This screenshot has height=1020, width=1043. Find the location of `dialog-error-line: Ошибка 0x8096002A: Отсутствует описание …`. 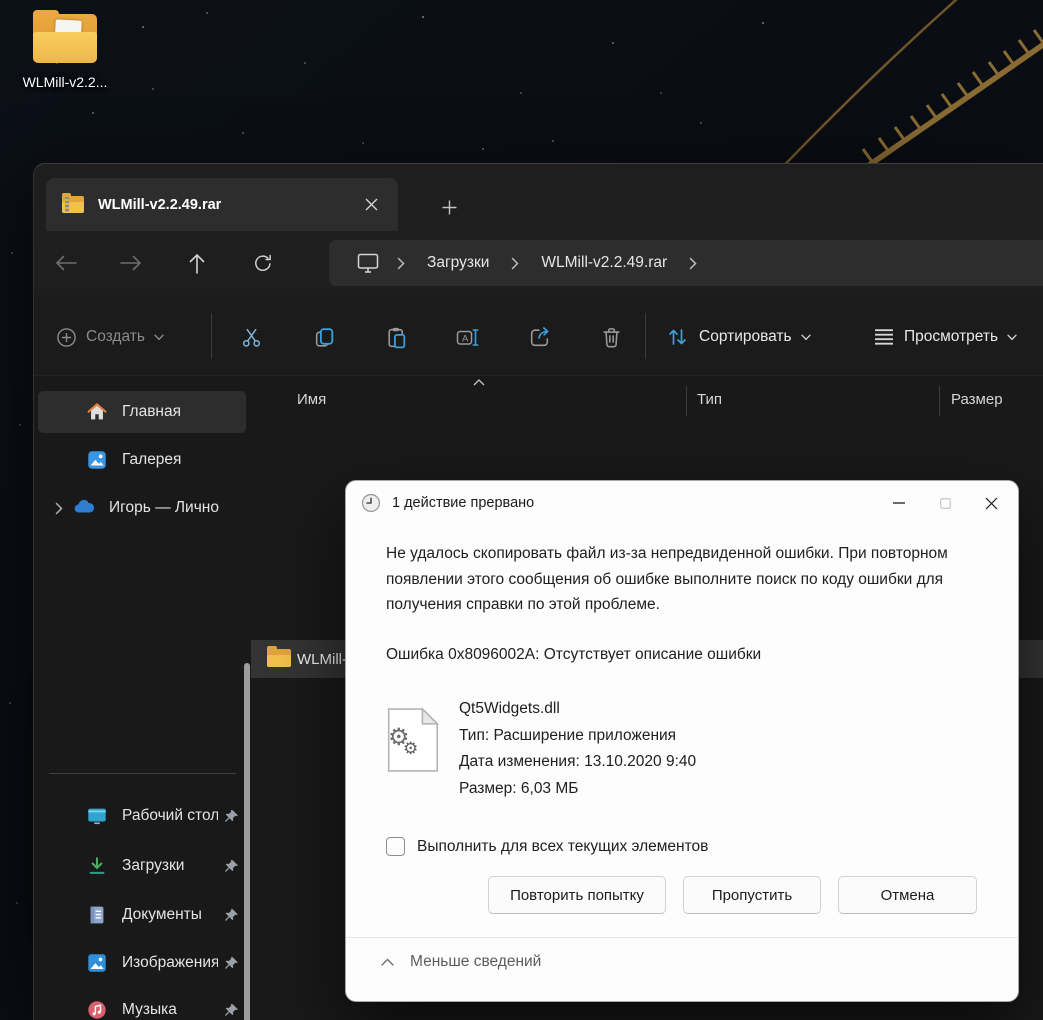

dialog-error-line: Ошибка 0x8096002A: Отсутствует описание … is located at coordinates (574, 654).